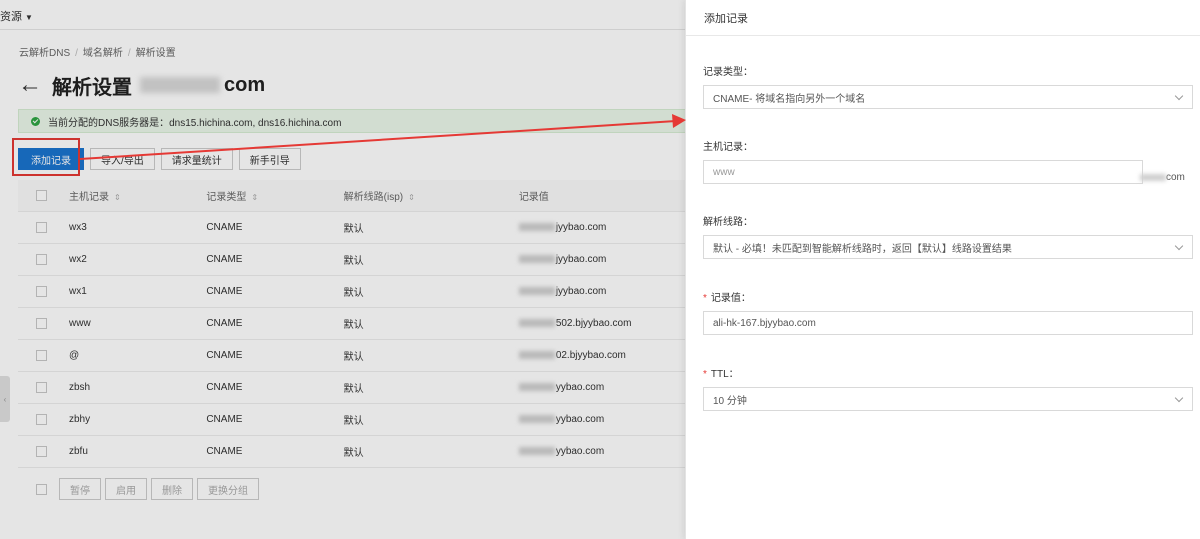 The width and height of the screenshot is (1200, 539). I want to click on line-label: 解析线路：, so click(728, 222).